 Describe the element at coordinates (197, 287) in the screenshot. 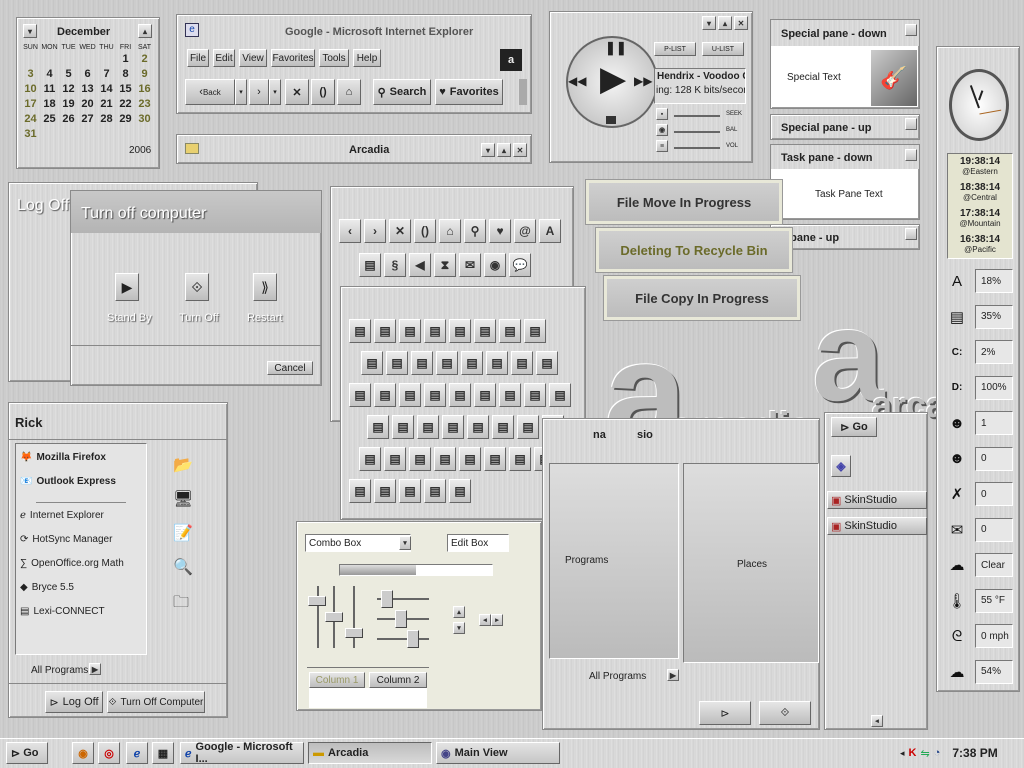

I see `turnoff-button: ⟐` at that location.